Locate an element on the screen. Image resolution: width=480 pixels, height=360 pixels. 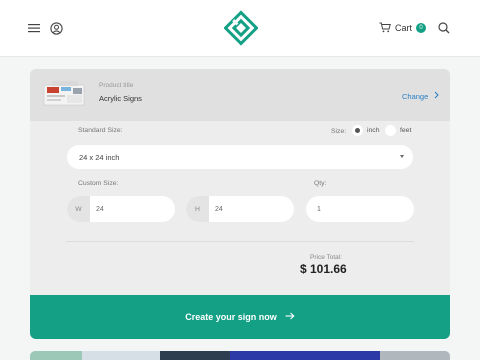
divider is located at coordinates (240, 241).